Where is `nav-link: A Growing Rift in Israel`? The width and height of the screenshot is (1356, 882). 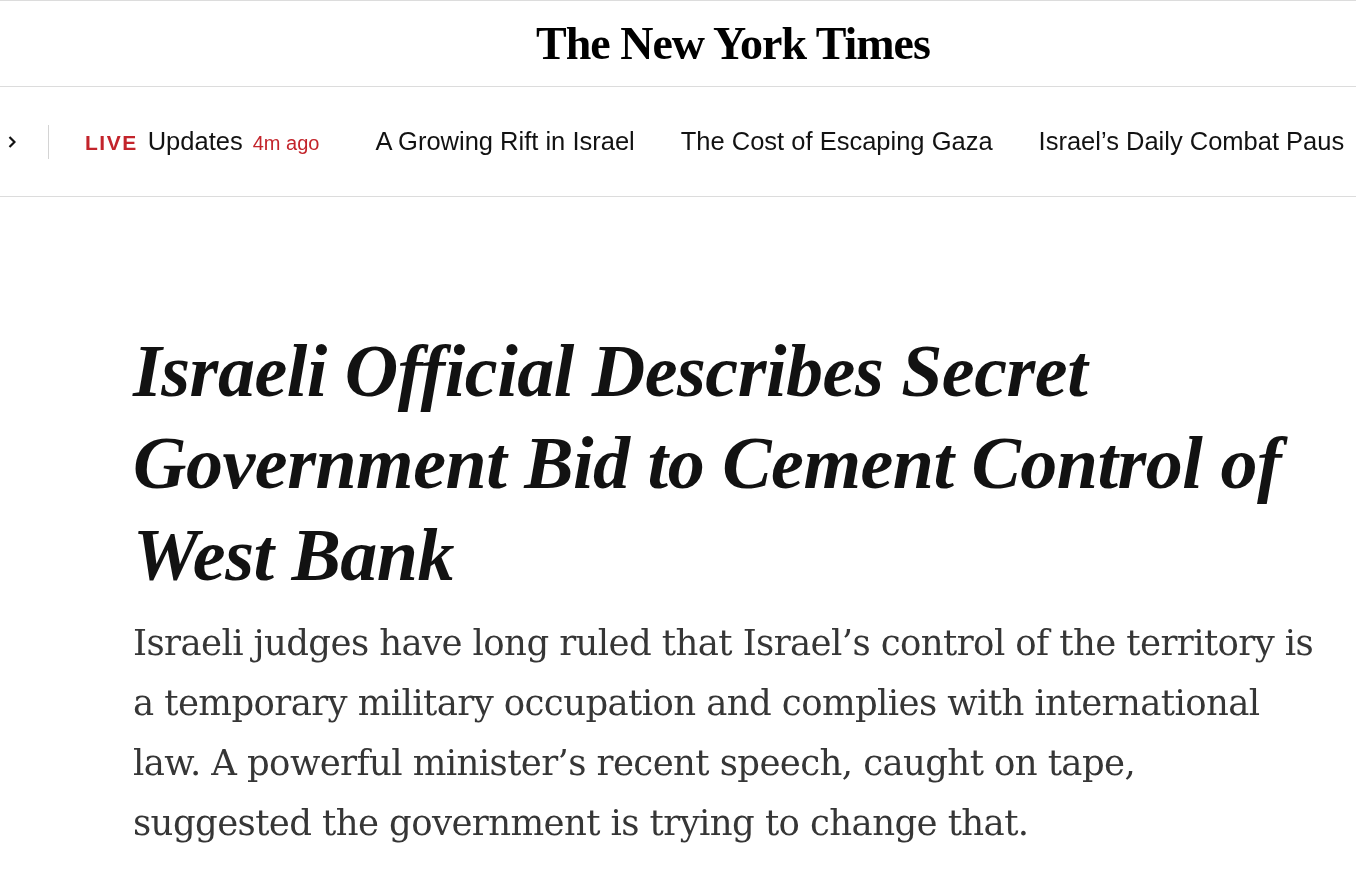
nav-link: A Growing Rift in Israel is located at coordinates (505, 141).